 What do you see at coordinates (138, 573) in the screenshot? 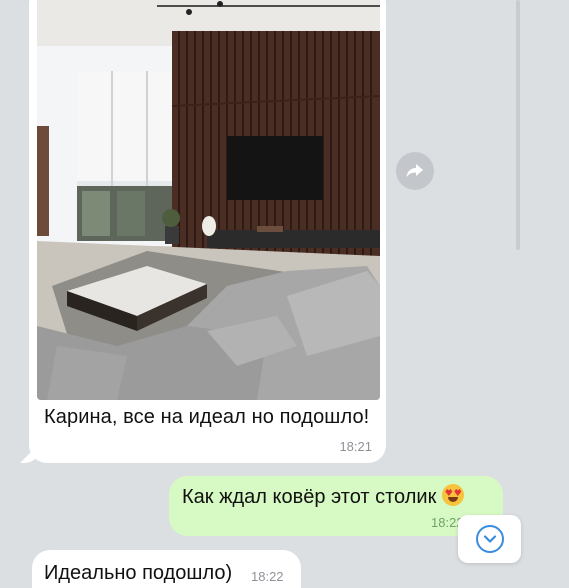
I see `incoming-message-text: Идеально подошло)` at bounding box center [138, 573].